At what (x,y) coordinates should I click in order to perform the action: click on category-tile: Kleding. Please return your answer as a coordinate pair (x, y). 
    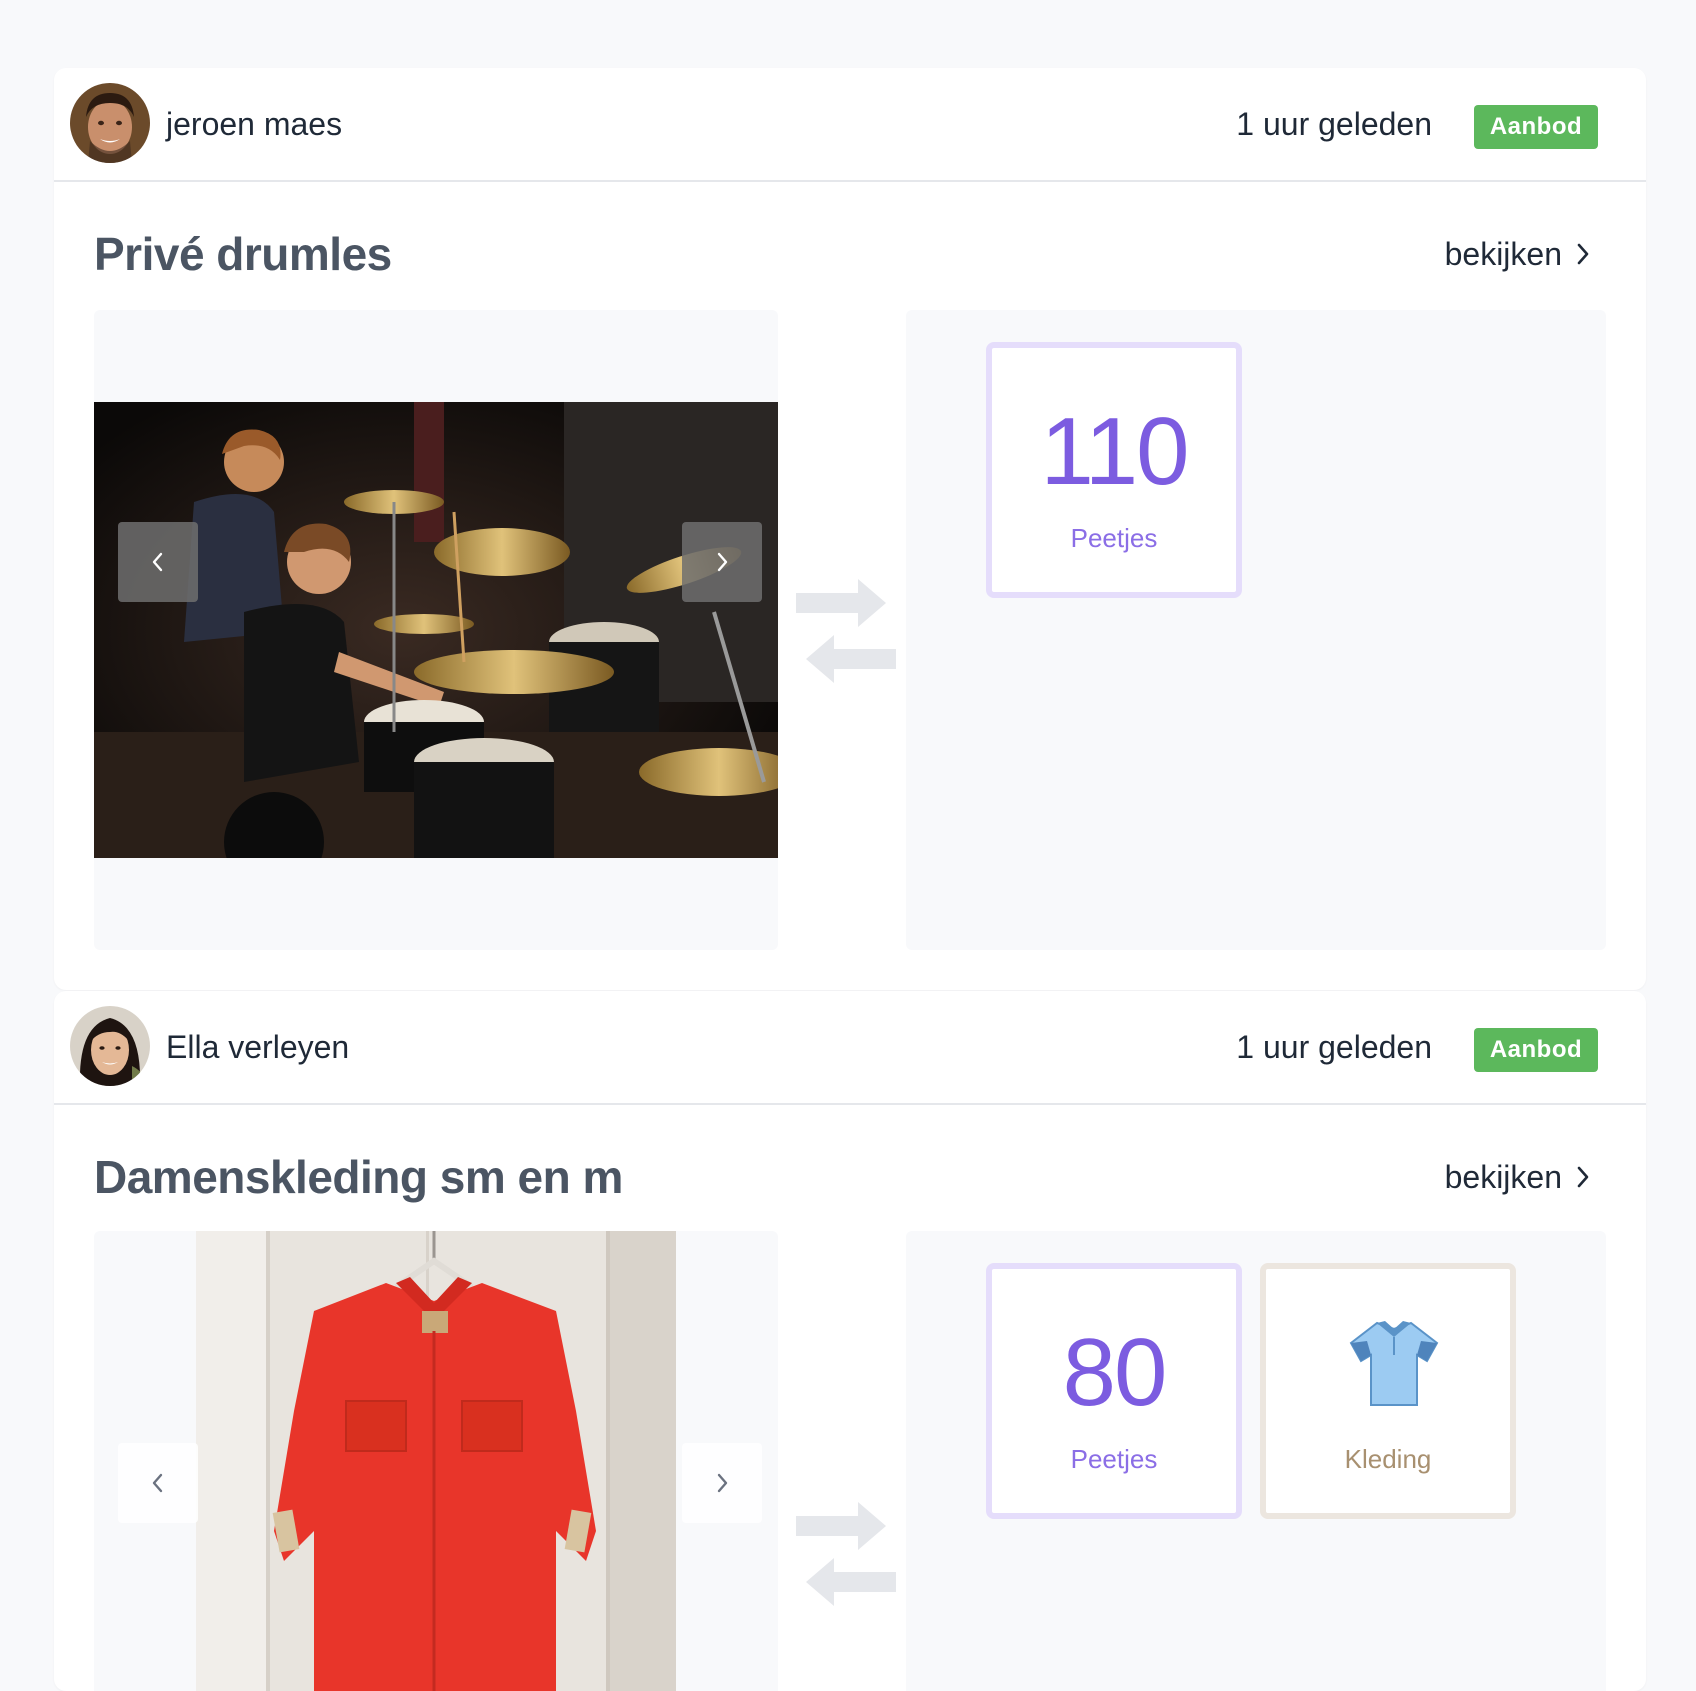
    Looking at the image, I should click on (1388, 1391).